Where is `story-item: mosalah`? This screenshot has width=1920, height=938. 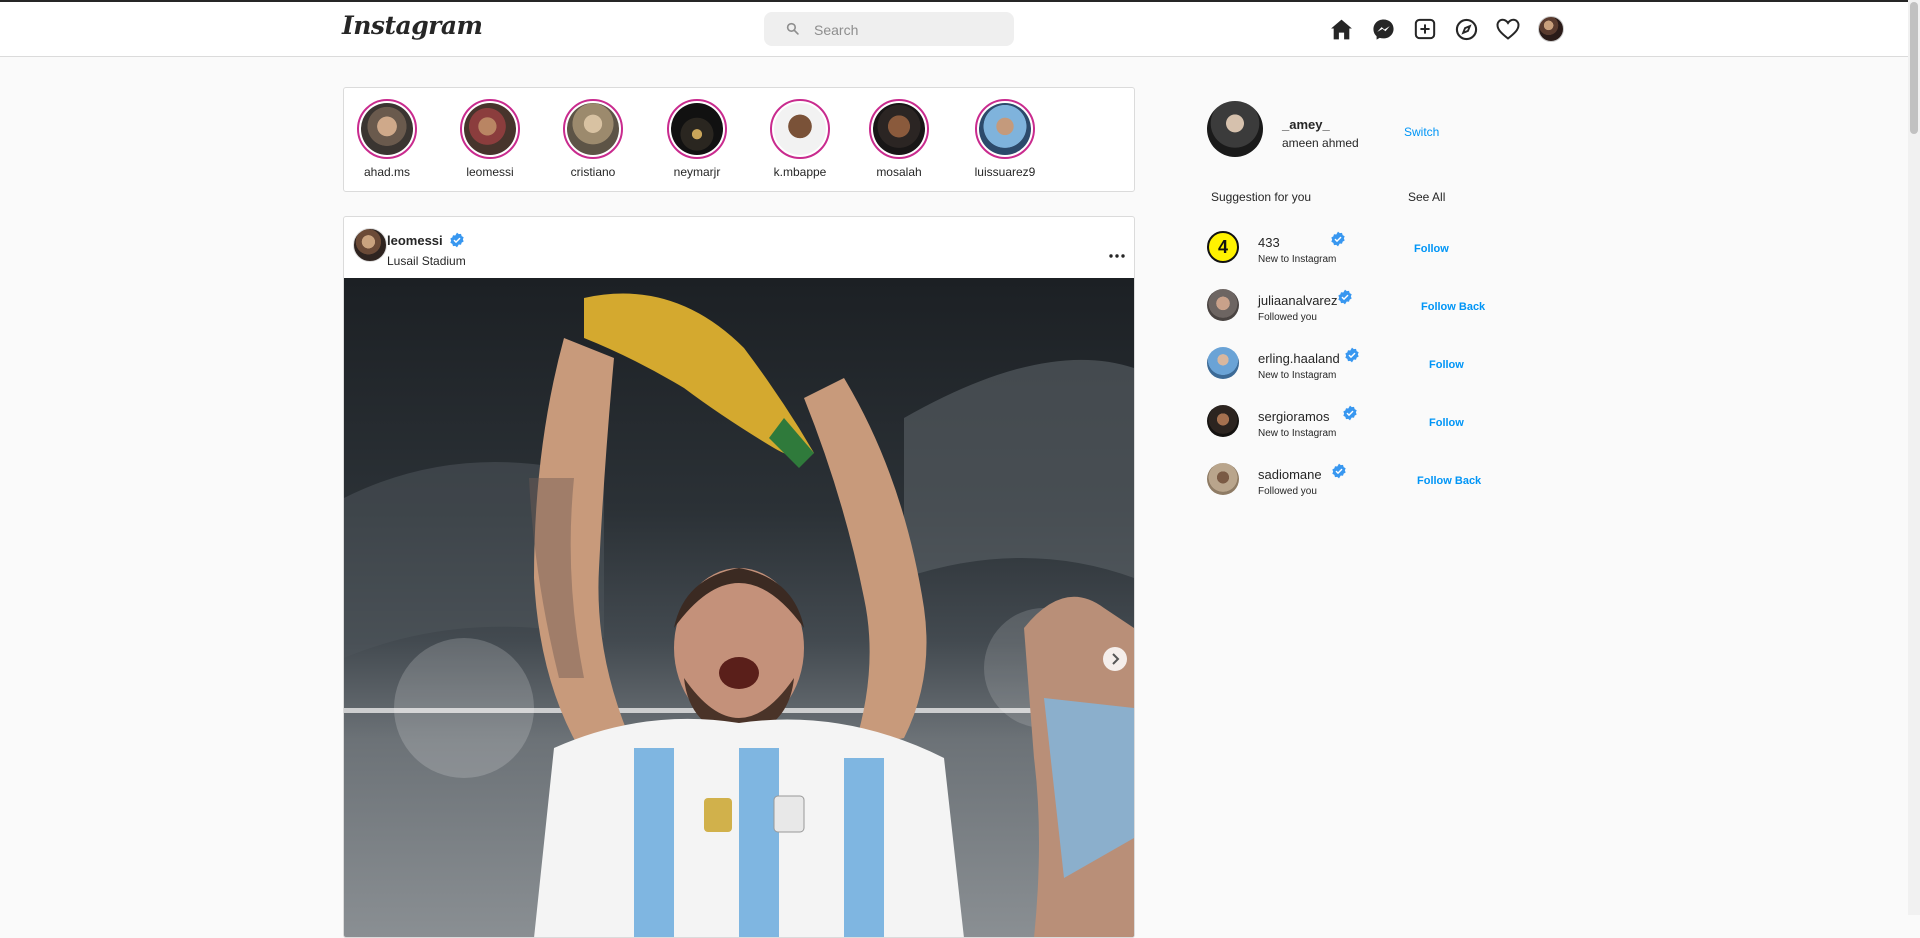 story-item: mosalah is located at coordinates (899, 139).